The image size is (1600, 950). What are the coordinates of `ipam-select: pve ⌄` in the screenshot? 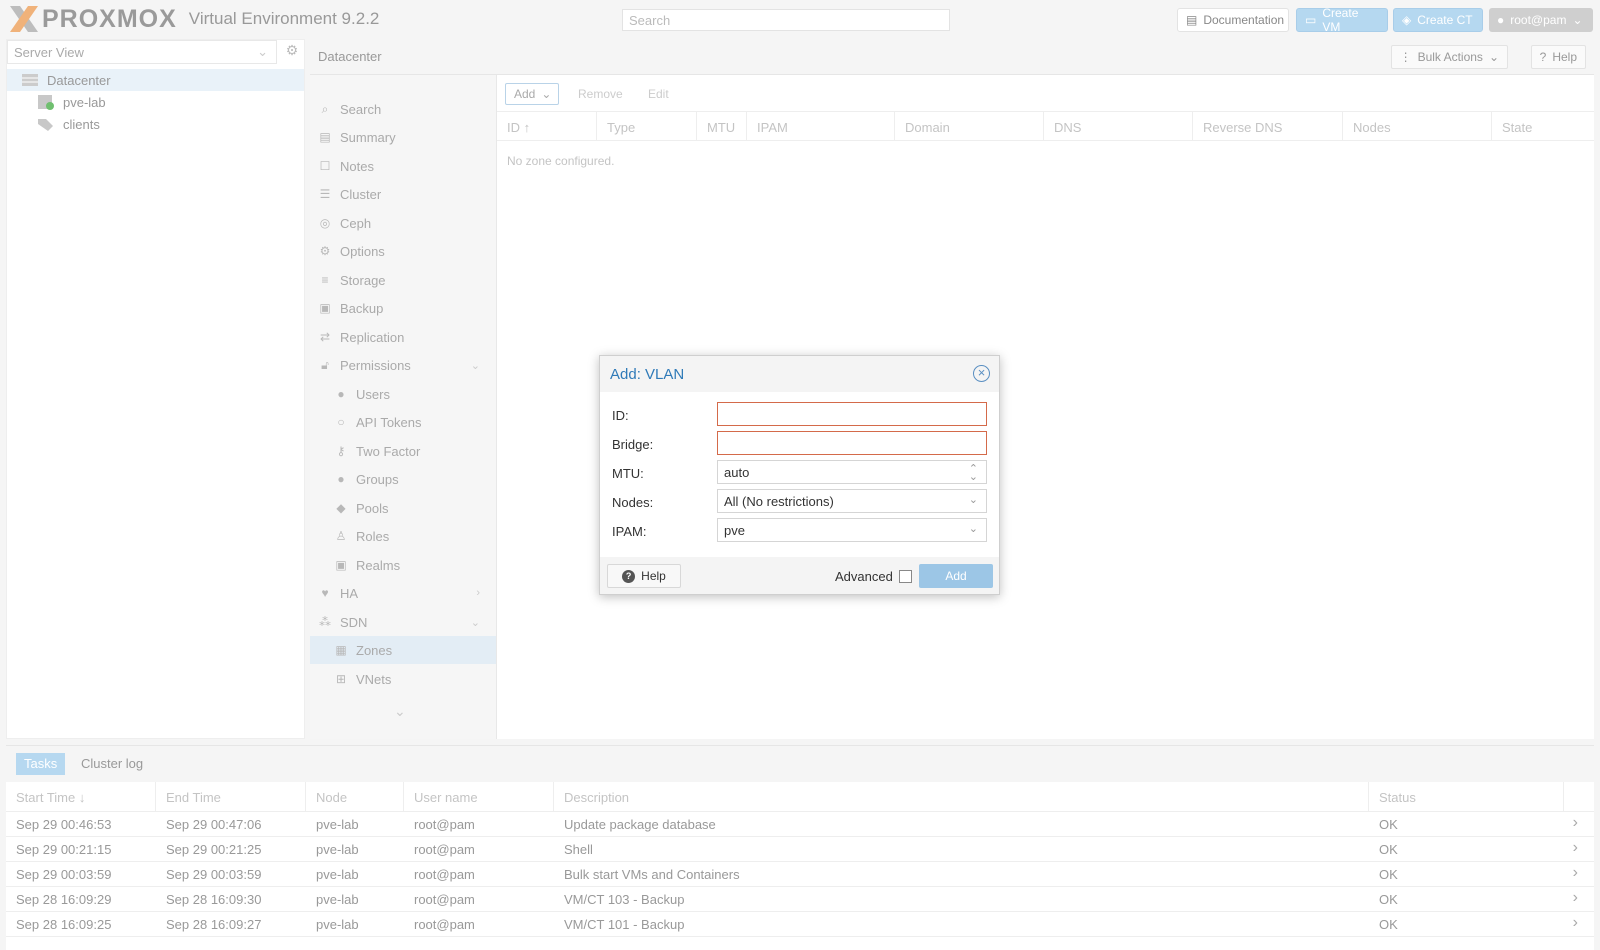 It's located at (852, 530).